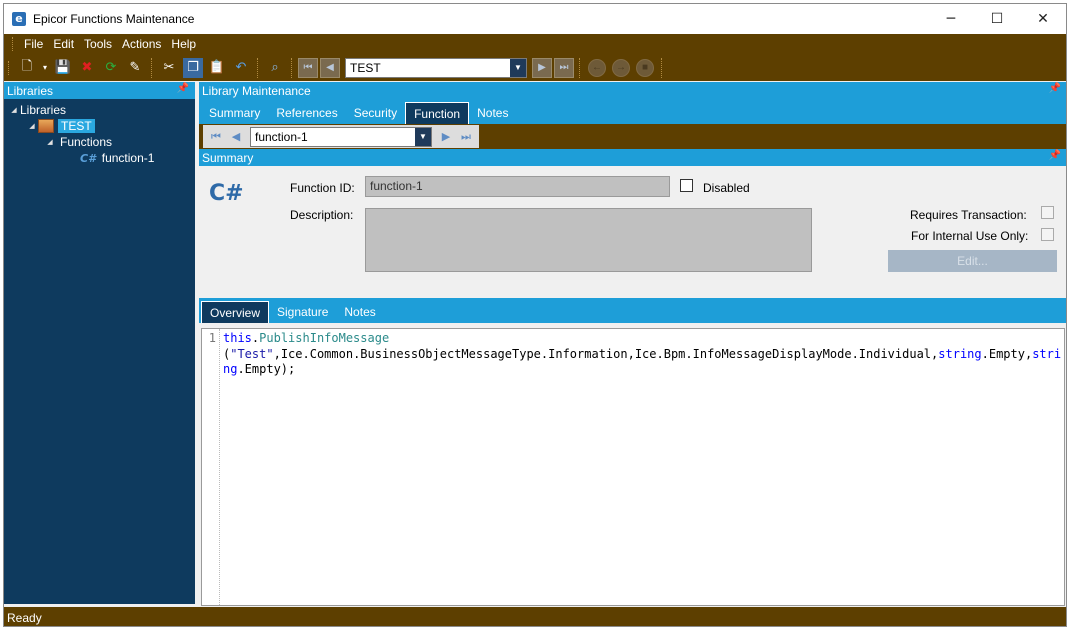 The width and height of the screenshot is (1078, 630). Describe the element at coordinates (241, 68) in the screenshot. I see `undo-icon: ↶` at that location.